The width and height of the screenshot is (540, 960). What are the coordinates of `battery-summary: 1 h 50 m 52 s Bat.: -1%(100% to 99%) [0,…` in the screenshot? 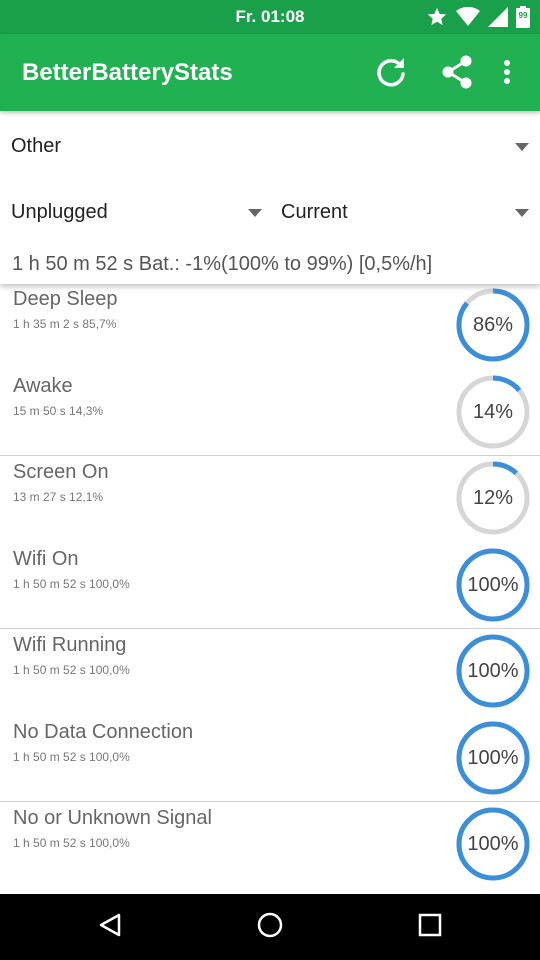 It's located at (222, 264).